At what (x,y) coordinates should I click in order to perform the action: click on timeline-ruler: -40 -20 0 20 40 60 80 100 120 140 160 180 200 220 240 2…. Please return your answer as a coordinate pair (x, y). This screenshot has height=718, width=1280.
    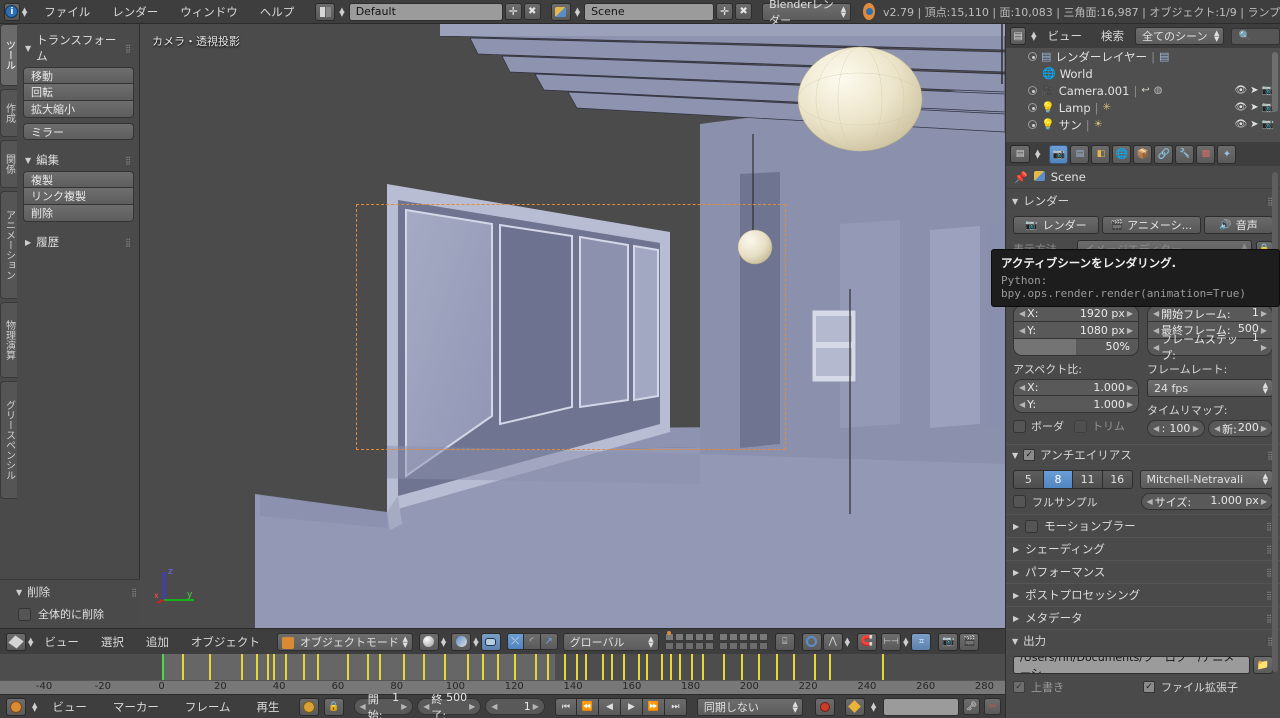
    Looking at the image, I should click on (502, 687).